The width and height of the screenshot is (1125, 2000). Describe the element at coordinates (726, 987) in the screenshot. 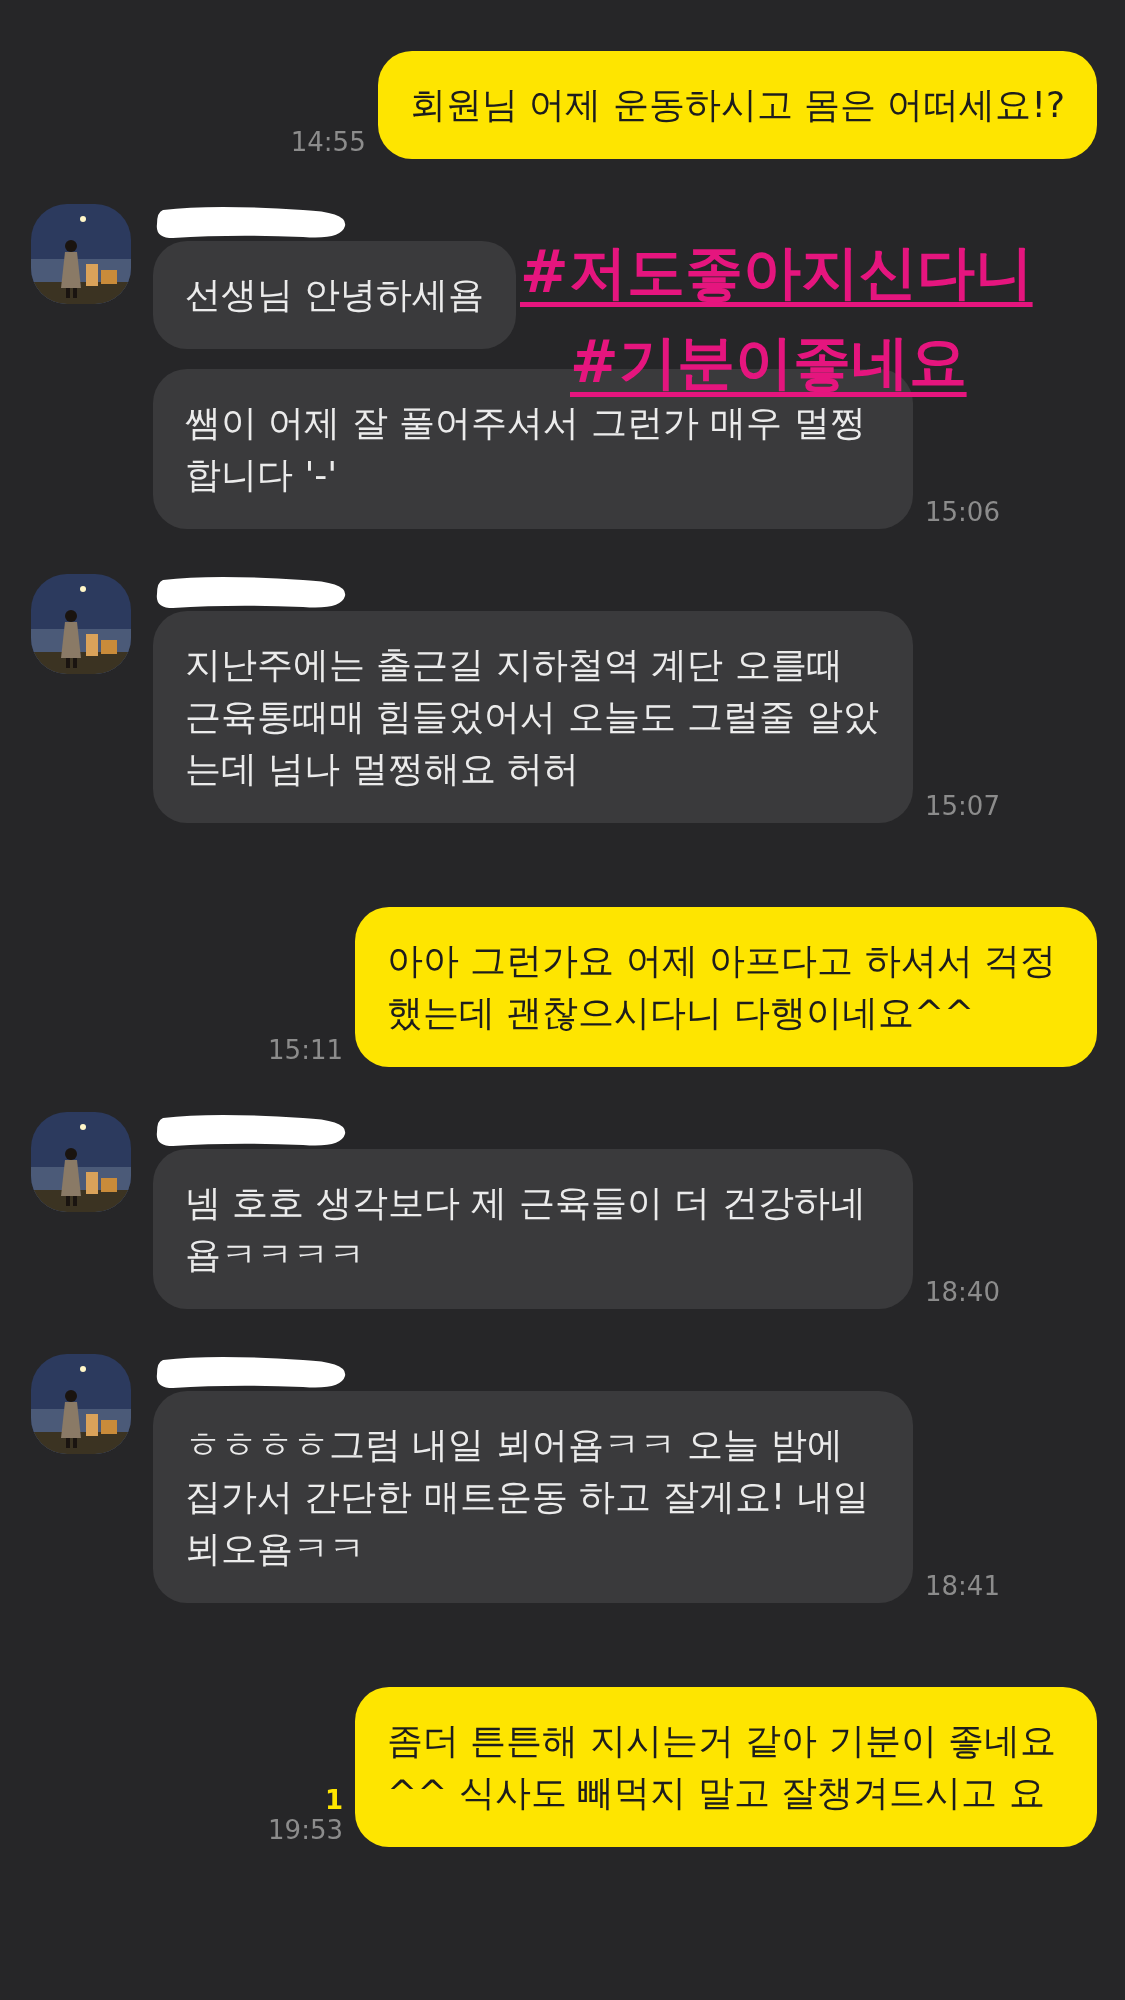

I see `chat-bubble: 아아 그런가요 어제 아프다고 하셔서 걱정했는데 괜찮으시다니 다행이네요^^` at that location.